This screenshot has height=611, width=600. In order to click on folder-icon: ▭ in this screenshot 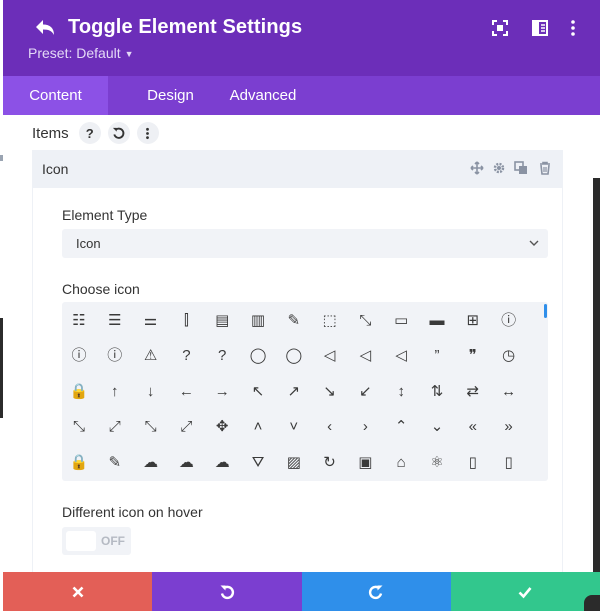, I will do `click(401, 320)`.